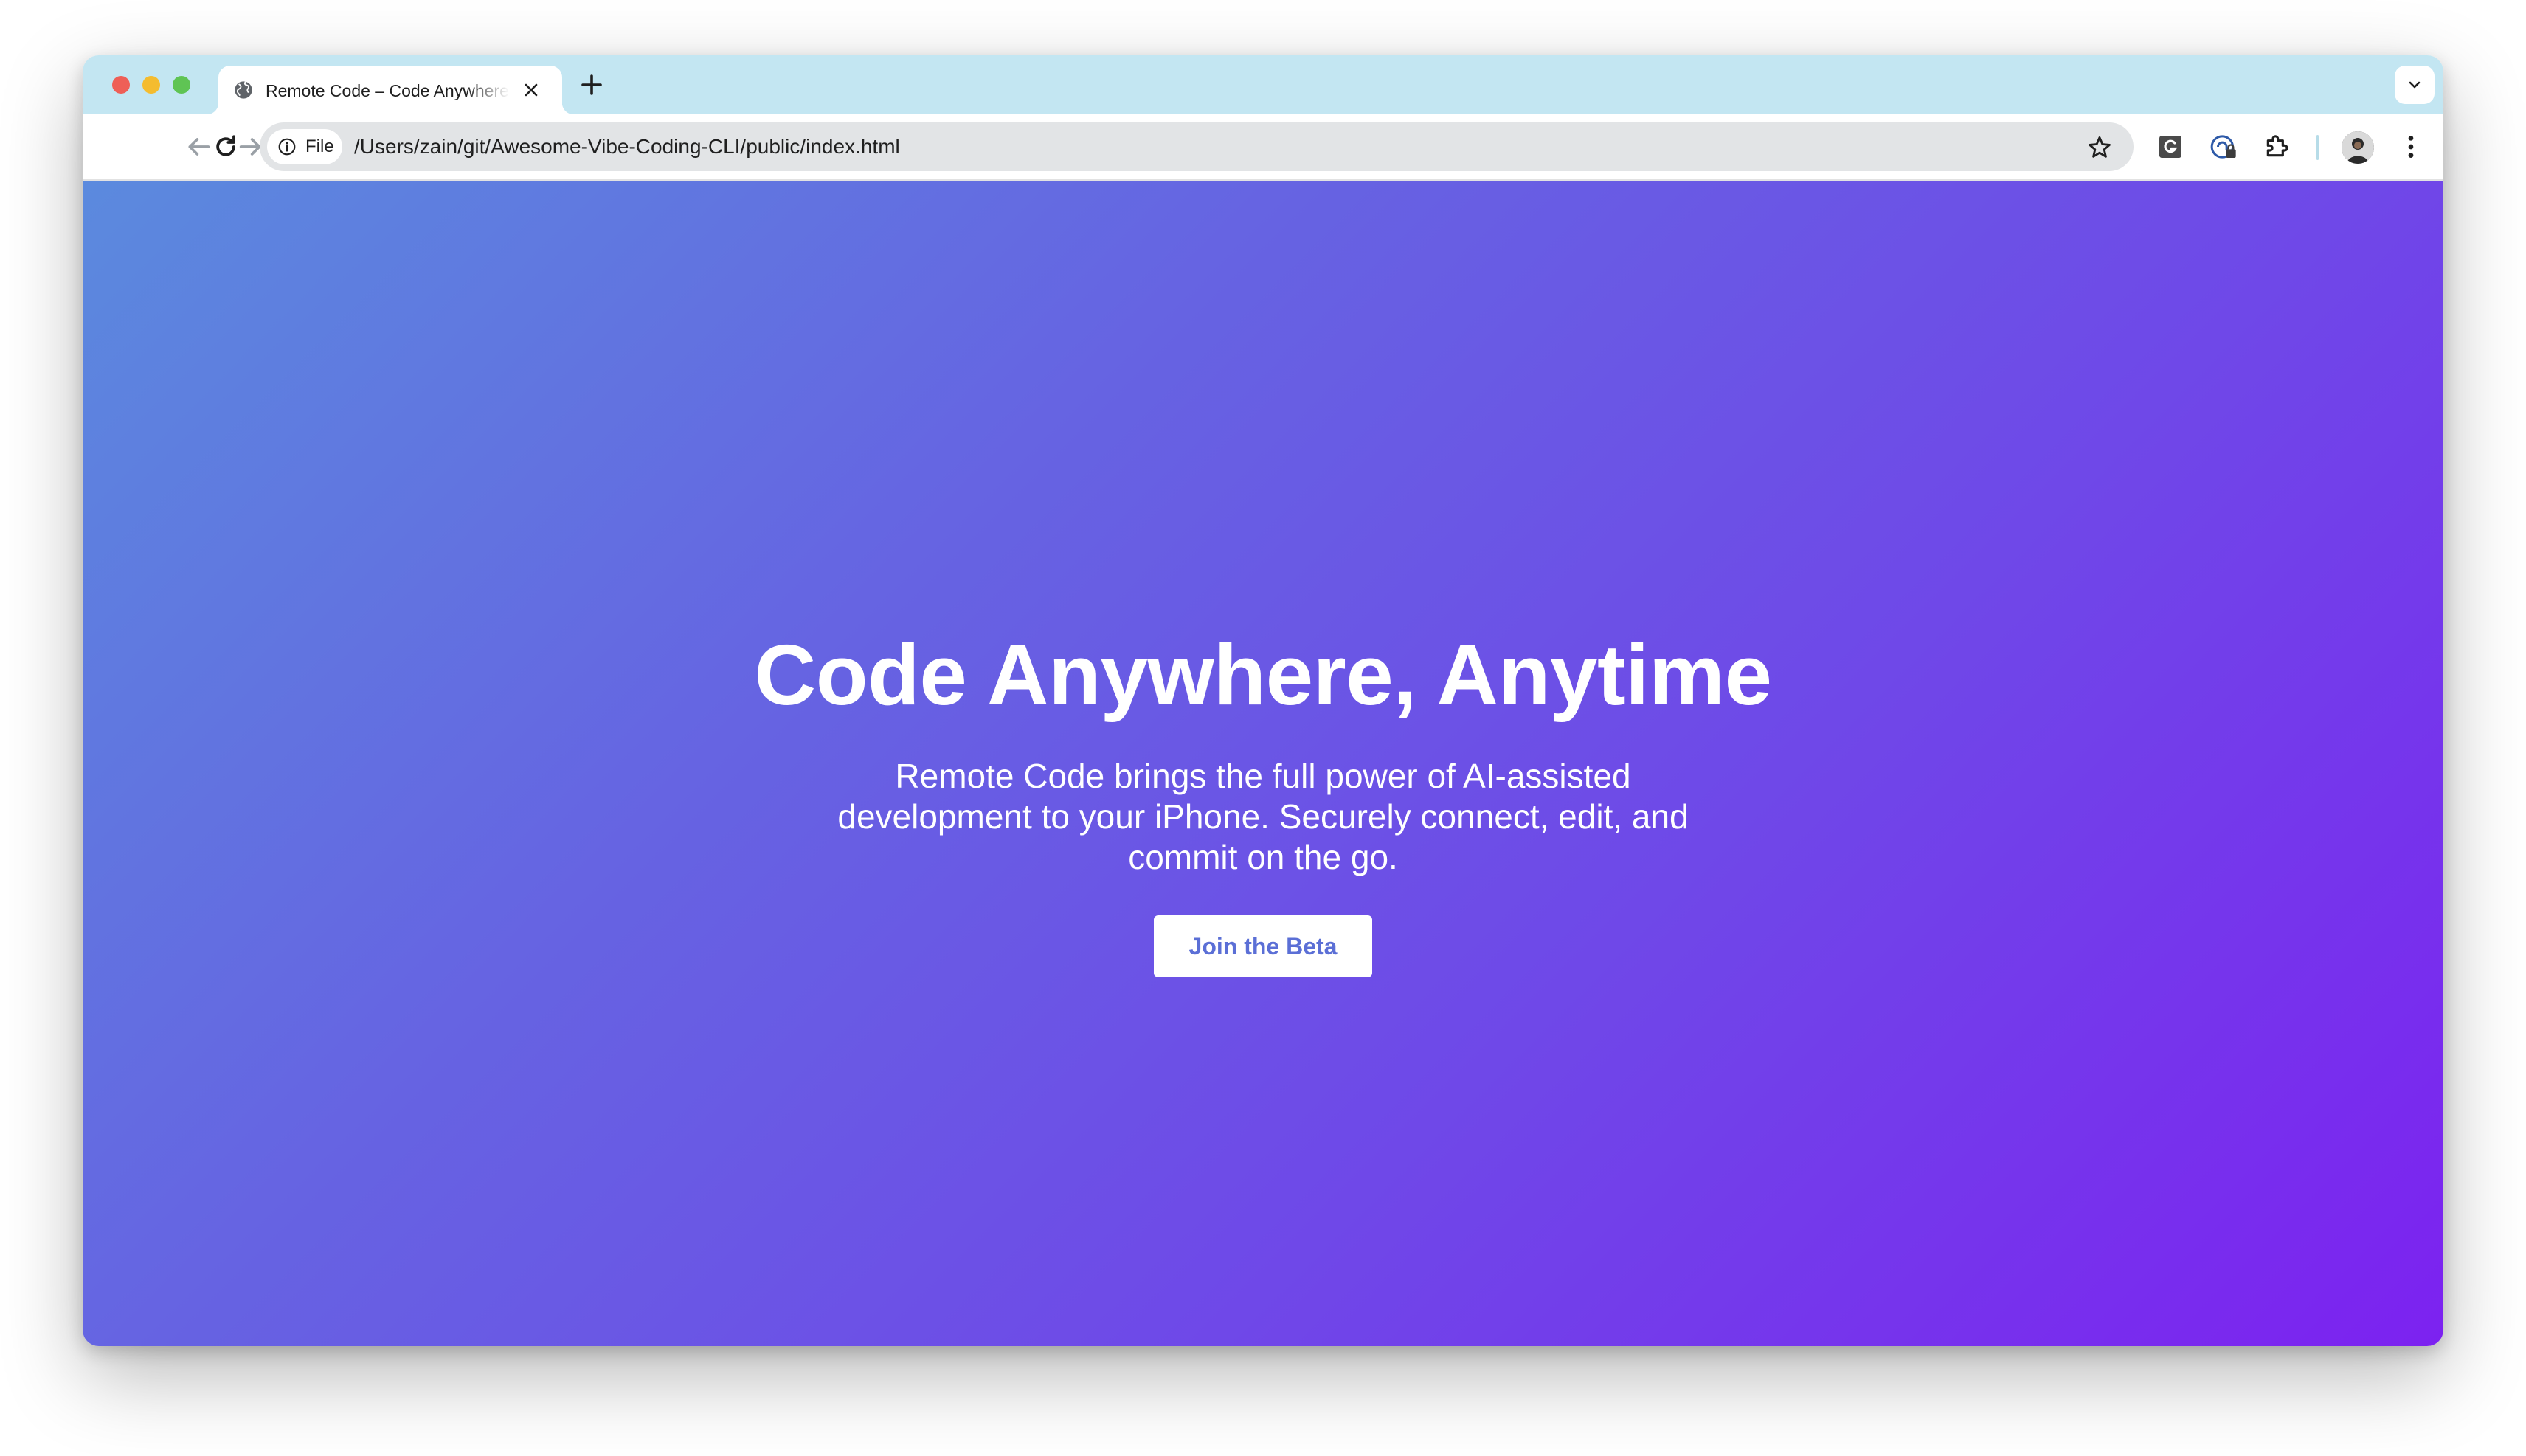  Describe the element at coordinates (121, 85) in the screenshot. I see `close-window-button` at that location.